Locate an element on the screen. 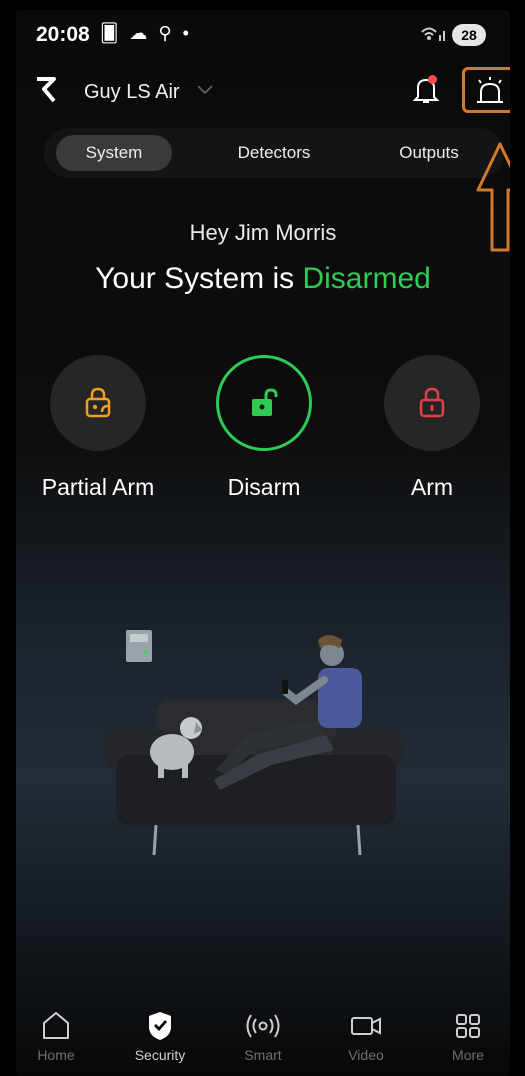 This screenshot has height=1076, width=525. nav-security-label: Security is located at coordinates (160, 1055).